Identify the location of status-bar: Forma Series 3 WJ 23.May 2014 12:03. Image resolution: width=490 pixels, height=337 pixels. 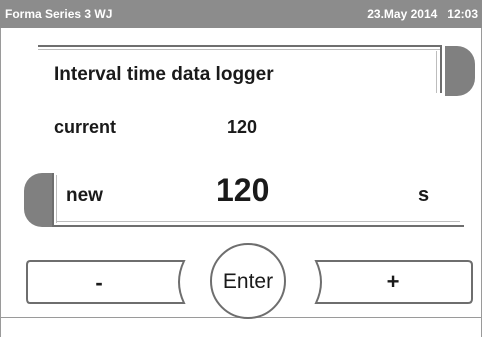
(241, 14).